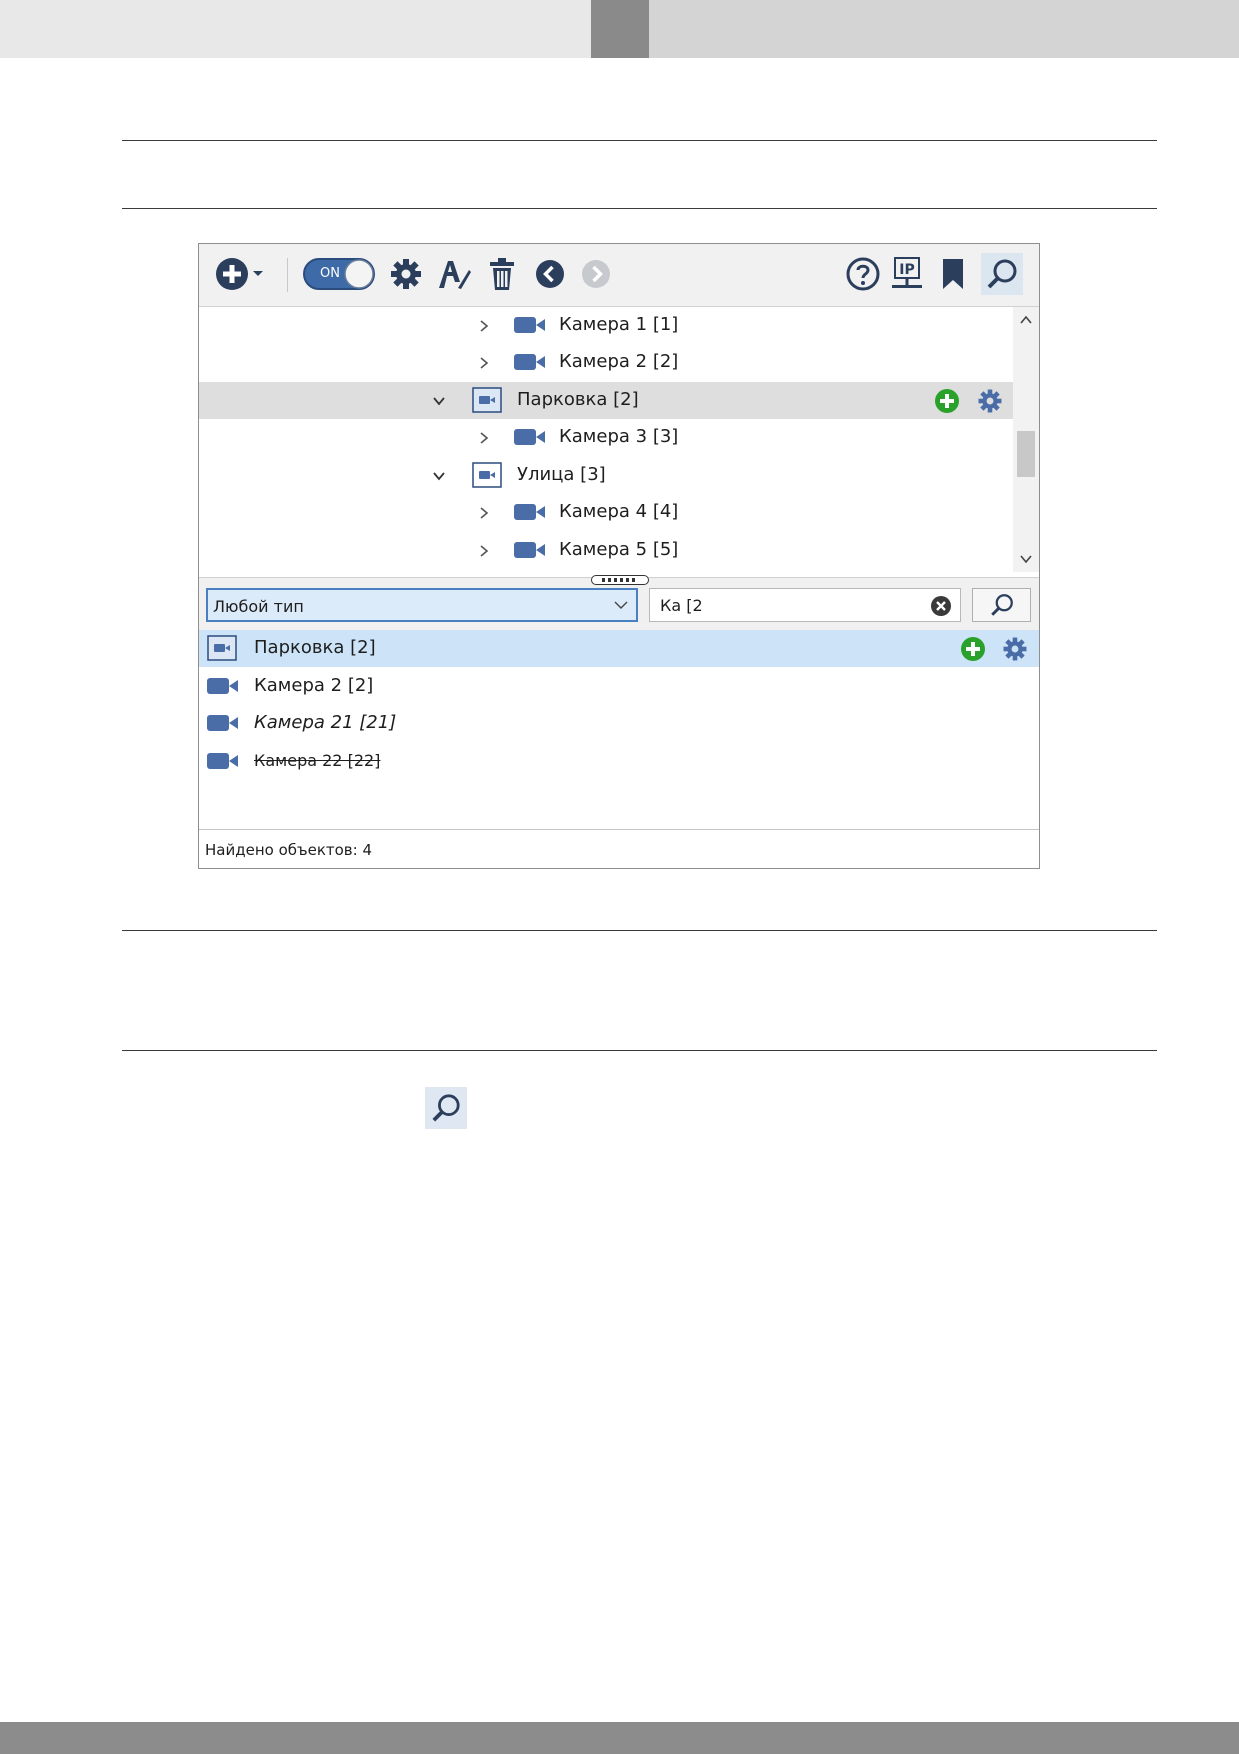  Describe the element at coordinates (289, 850) in the screenshot. I see `found-count: Найдено объектов: 4` at that location.